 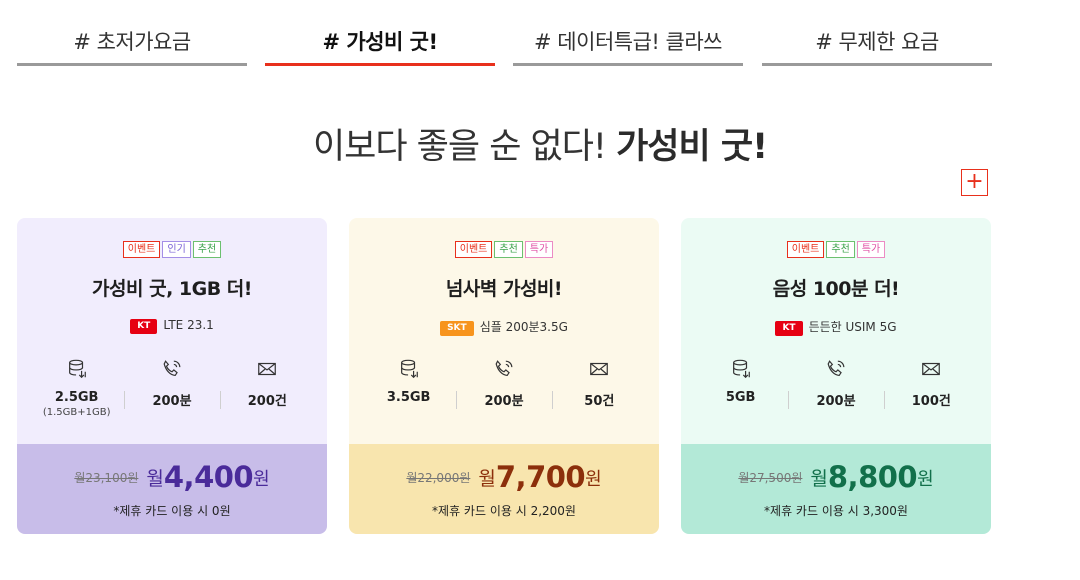 What do you see at coordinates (408, 397) in the screenshot?
I see `data-amount: 3.5GB` at bounding box center [408, 397].